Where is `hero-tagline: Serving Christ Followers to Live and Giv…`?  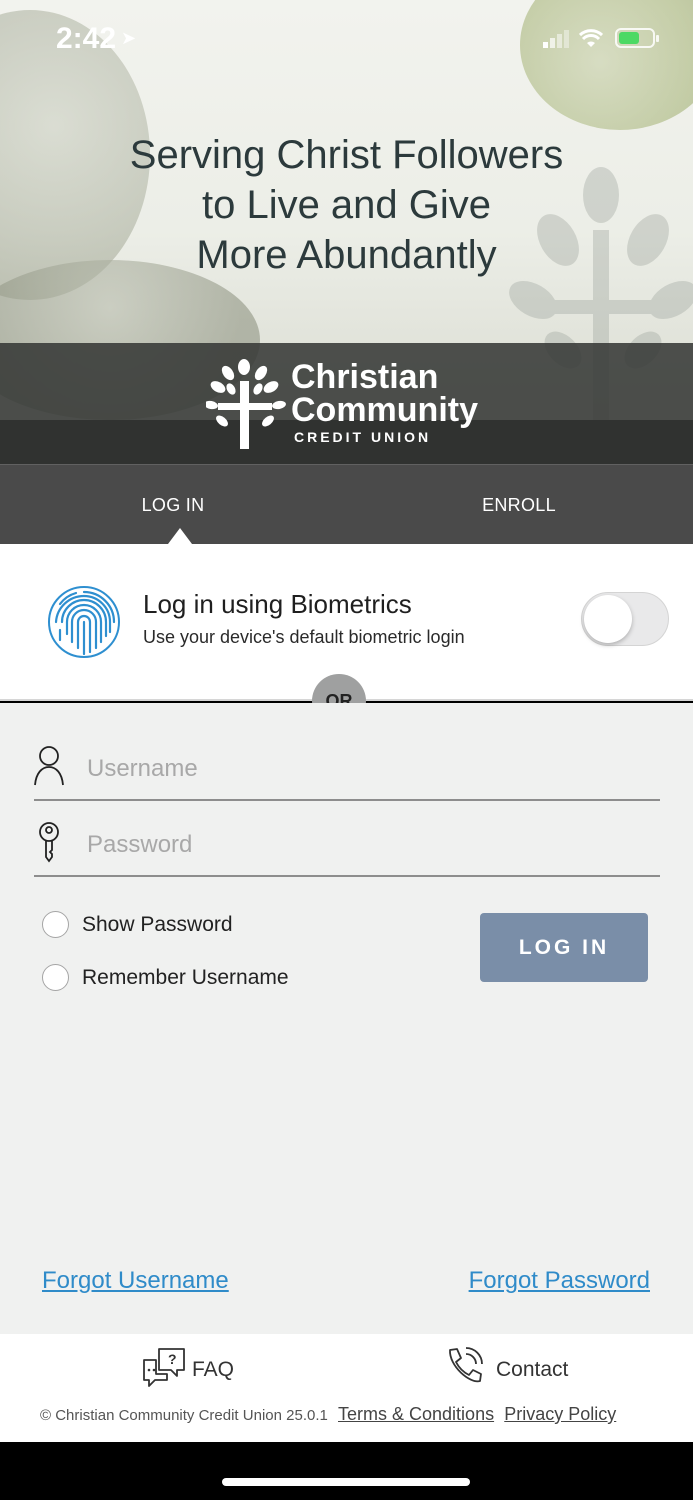 hero-tagline: Serving Christ Followers to Live and Giv… is located at coordinates (346, 205).